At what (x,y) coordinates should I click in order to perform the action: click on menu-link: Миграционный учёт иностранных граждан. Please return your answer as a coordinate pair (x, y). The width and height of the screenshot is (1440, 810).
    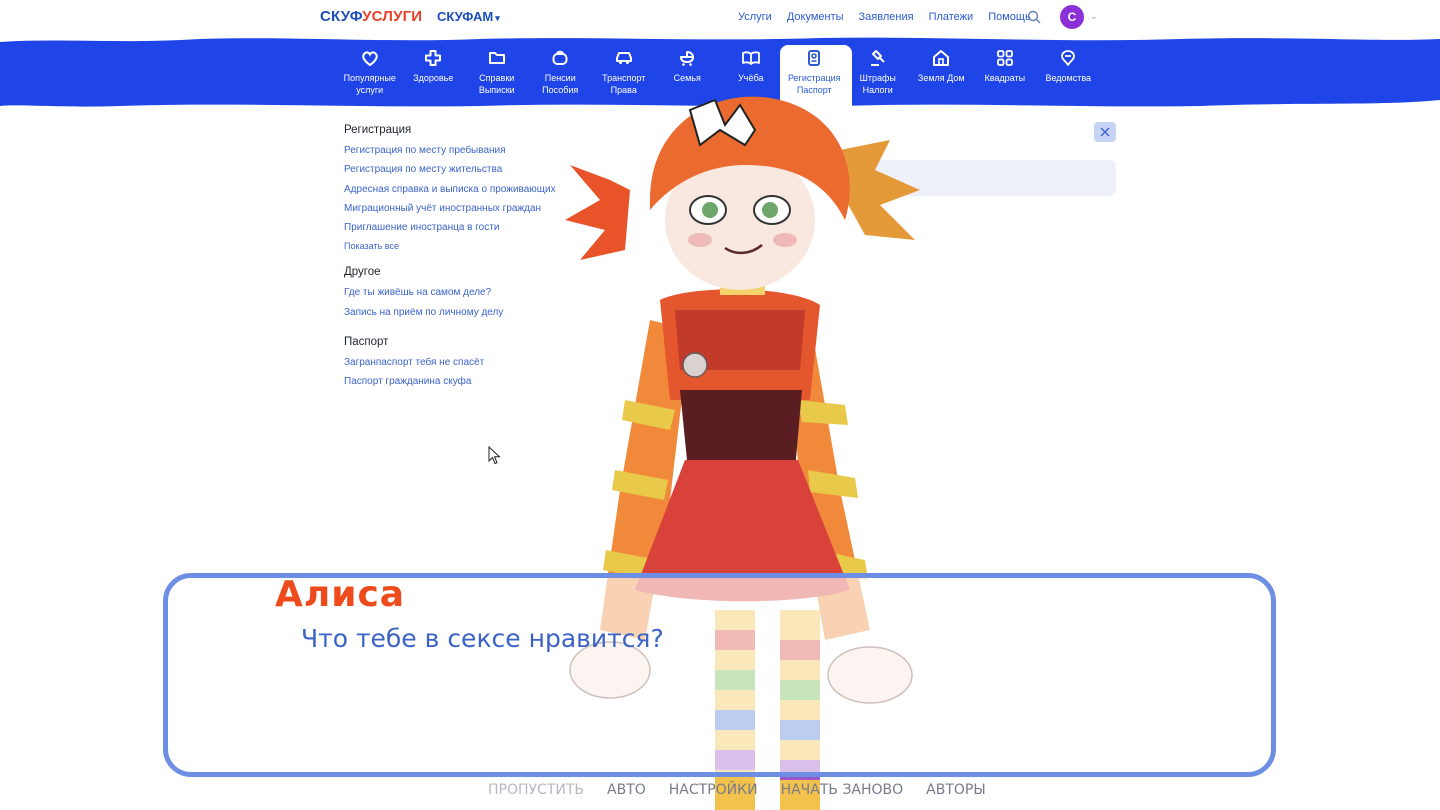
    Looking at the image, I should click on (450, 208).